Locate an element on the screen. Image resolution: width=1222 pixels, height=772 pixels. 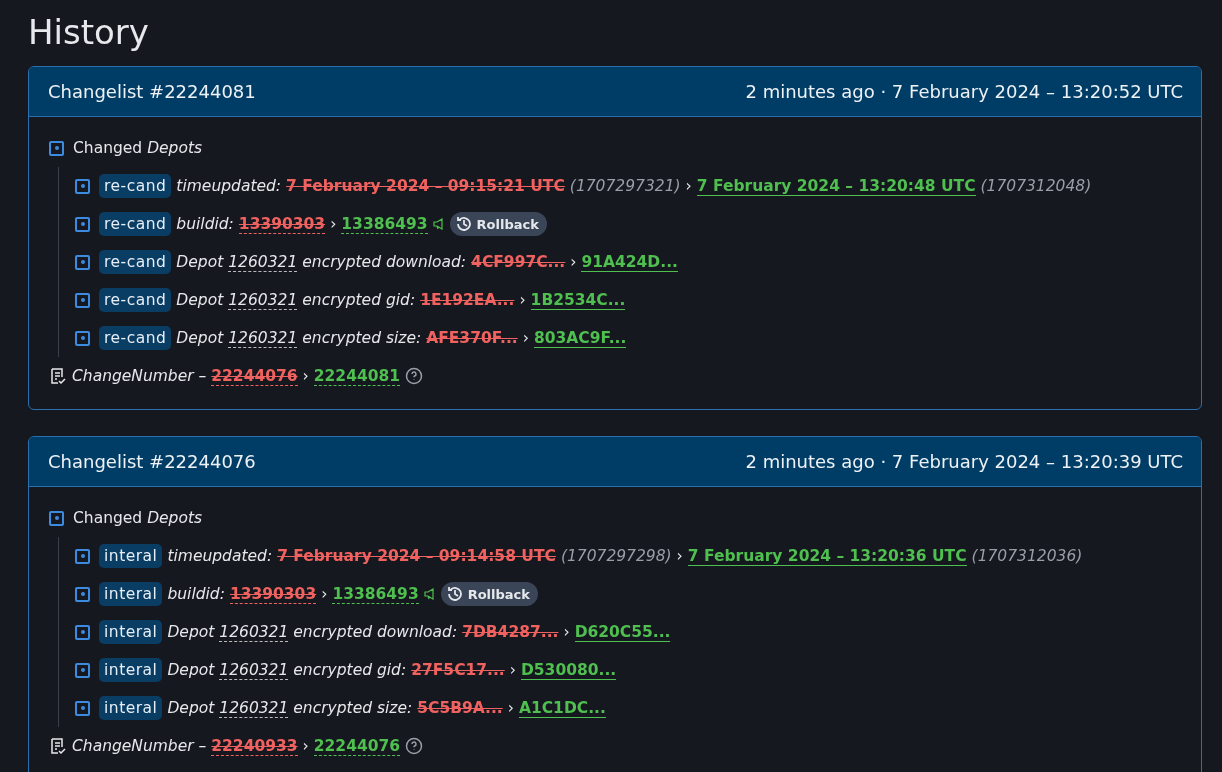
new-value: 7 February 2024 – 13:20:36 UTC is located at coordinates (827, 556).